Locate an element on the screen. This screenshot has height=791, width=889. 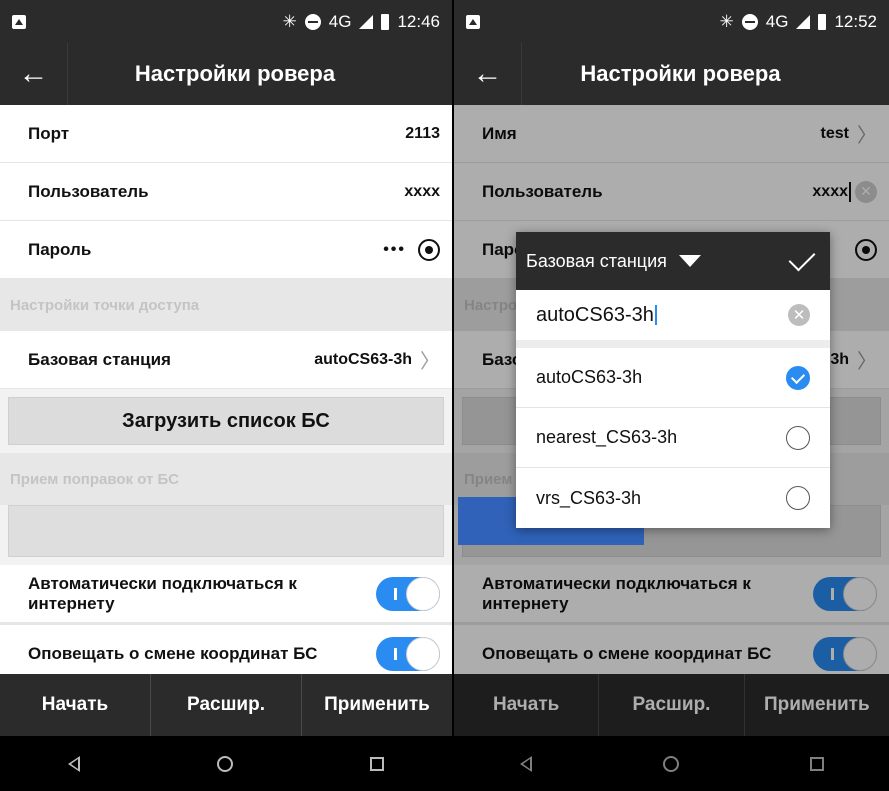
nav-home-icon is located at coordinates (224, 763).